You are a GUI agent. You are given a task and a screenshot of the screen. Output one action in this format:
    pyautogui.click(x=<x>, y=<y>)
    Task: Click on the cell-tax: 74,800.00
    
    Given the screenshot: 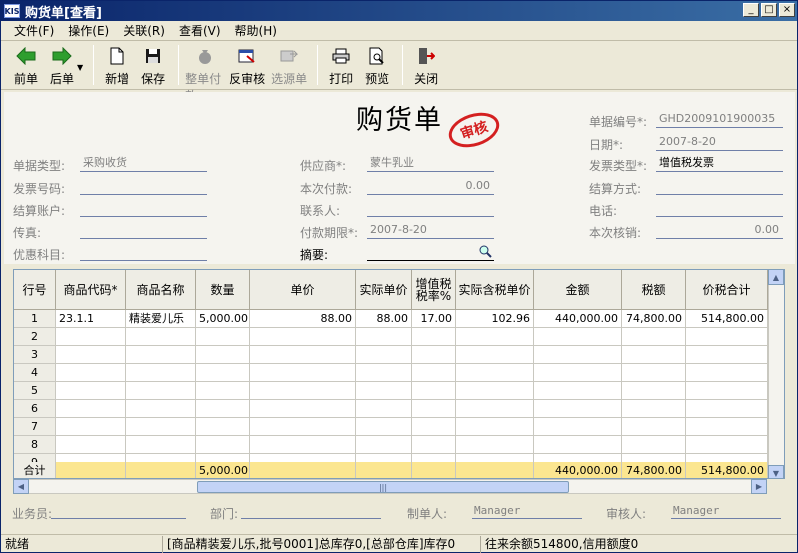 What is the action you would take?
    pyautogui.click(x=654, y=319)
    